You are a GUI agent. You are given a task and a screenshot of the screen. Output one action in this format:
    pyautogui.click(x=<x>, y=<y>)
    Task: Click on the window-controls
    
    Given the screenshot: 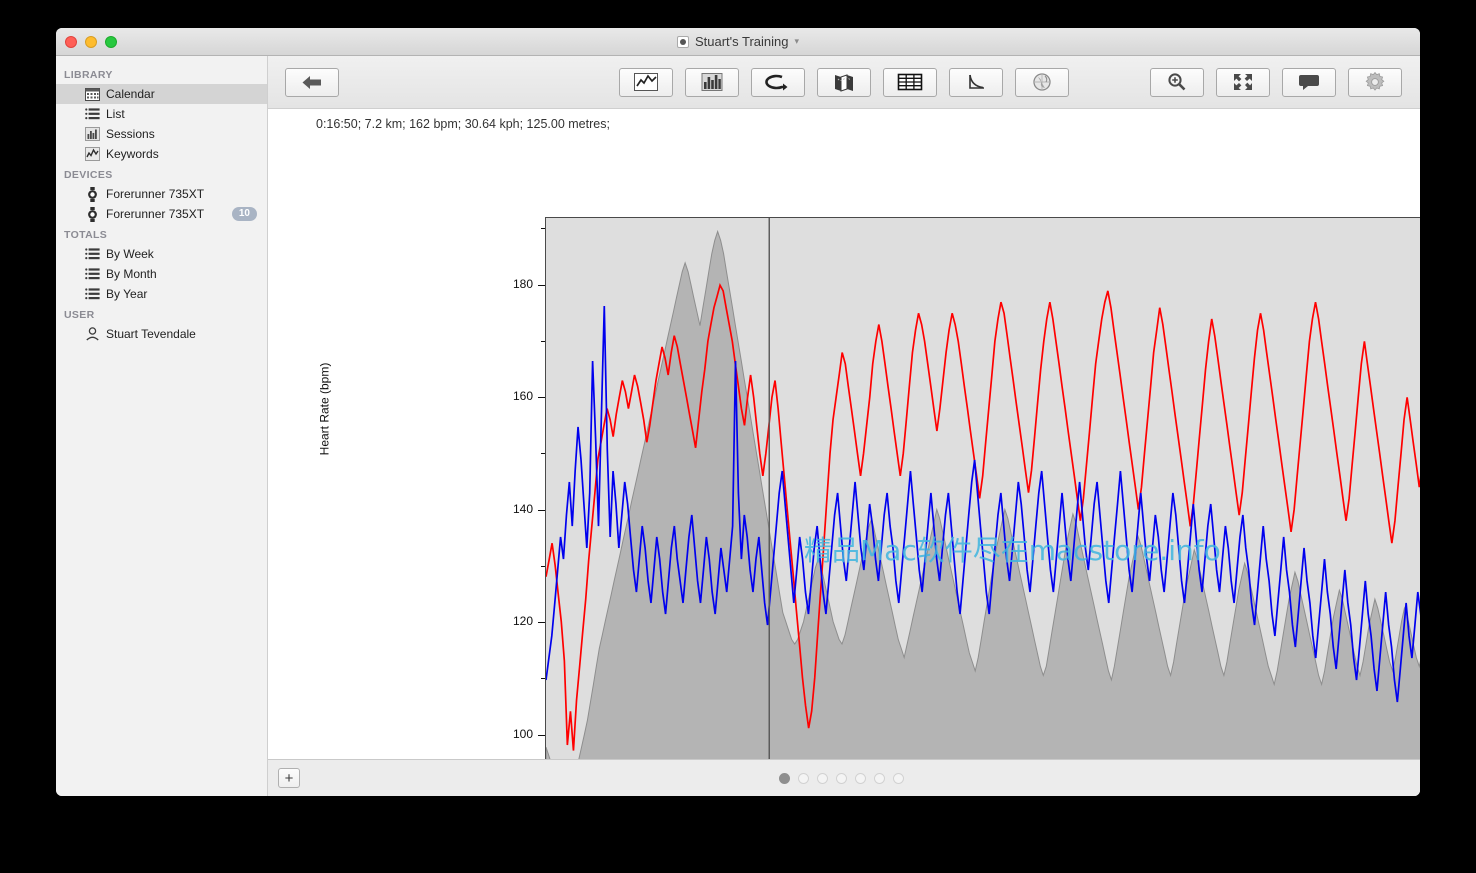 What is the action you would take?
    pyautogui.click(x=91, y=41)
    